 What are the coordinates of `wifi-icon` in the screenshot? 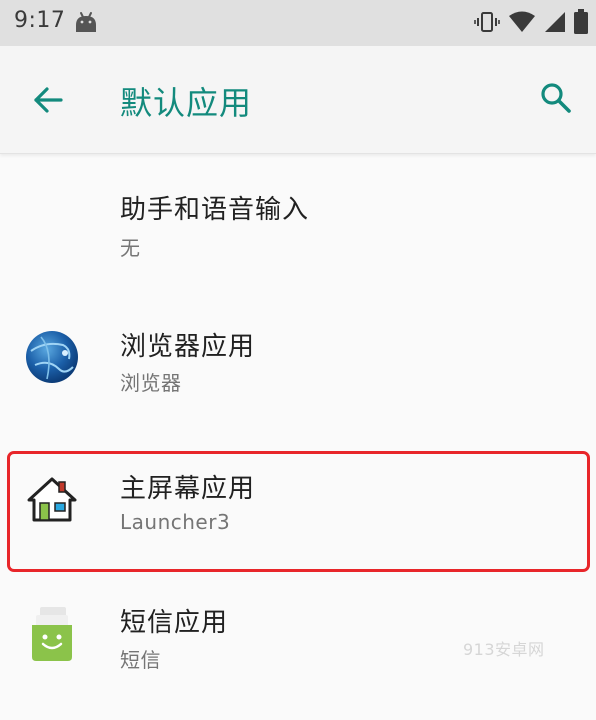 It's located at (522, 24).